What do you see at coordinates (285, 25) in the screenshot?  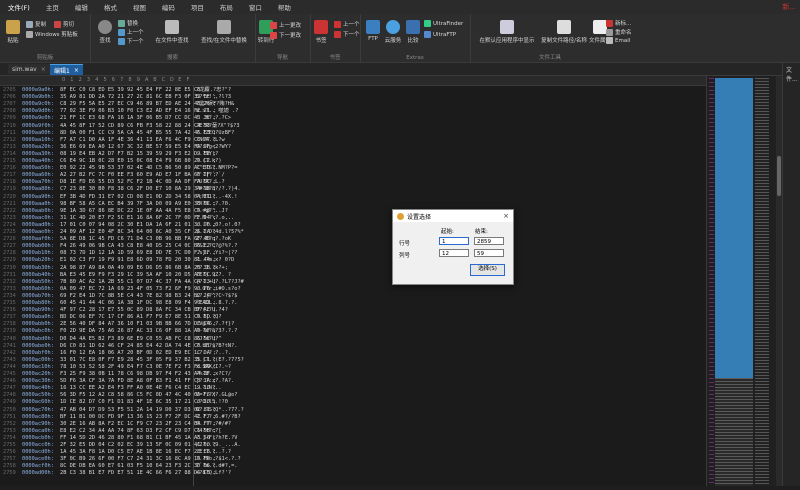 I see `prev-change-button: 上一更改` at bounding box center [285, 25].